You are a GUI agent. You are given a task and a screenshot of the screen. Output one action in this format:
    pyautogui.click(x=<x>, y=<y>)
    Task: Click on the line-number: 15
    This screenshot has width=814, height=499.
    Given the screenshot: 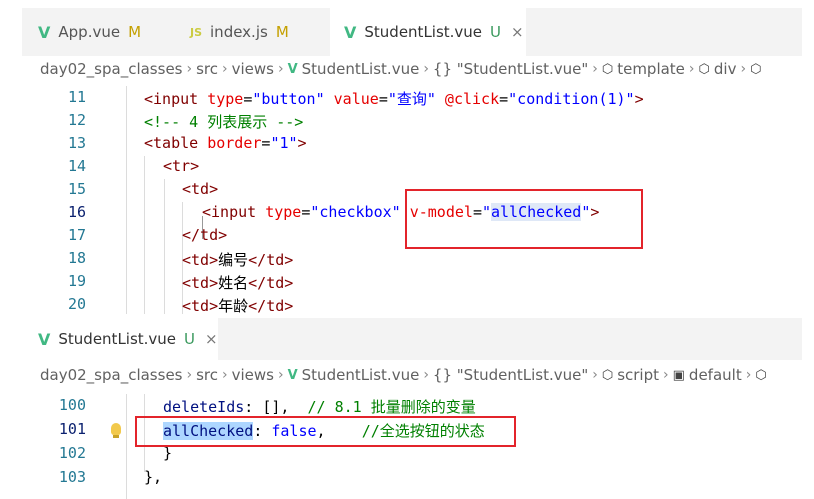 What is the action you would take?
    pyautogui.click(x=76, y=189)
    